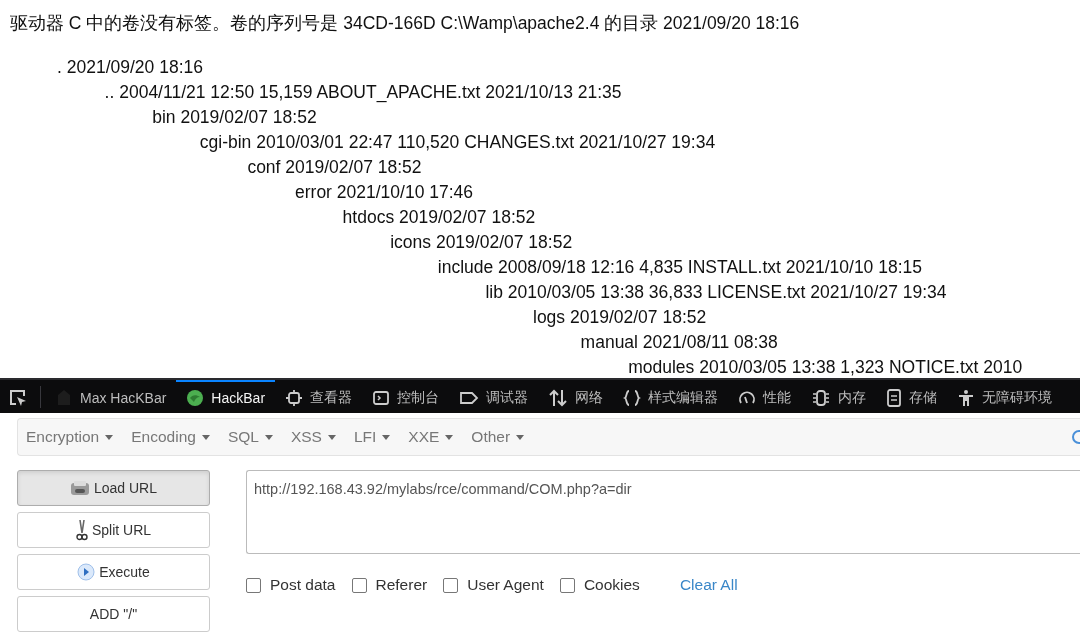 This screenshot has height=635, width=1080. Describe the element at coordinates (481, 242) in the screenshot. I see `listing-line: icons 2019/02/07 18:52` at that location.